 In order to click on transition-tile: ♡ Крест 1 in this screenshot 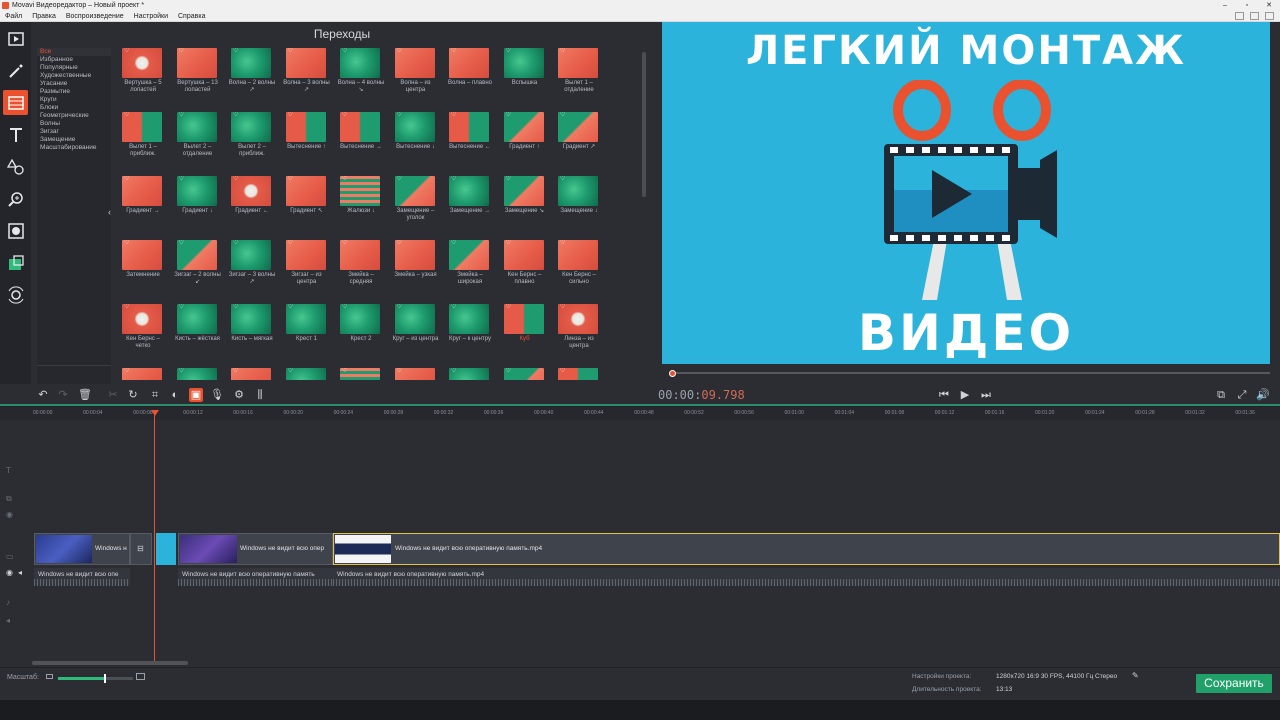, I will do `click(310, 335)`.